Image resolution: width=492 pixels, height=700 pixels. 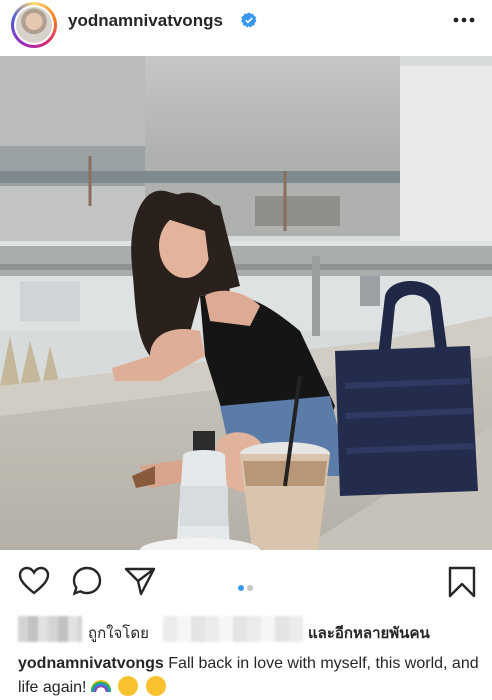 What do you see at coordinates (87, 581) in the screenshot?
I see `comment-icon` at bounding box center [87, 581].